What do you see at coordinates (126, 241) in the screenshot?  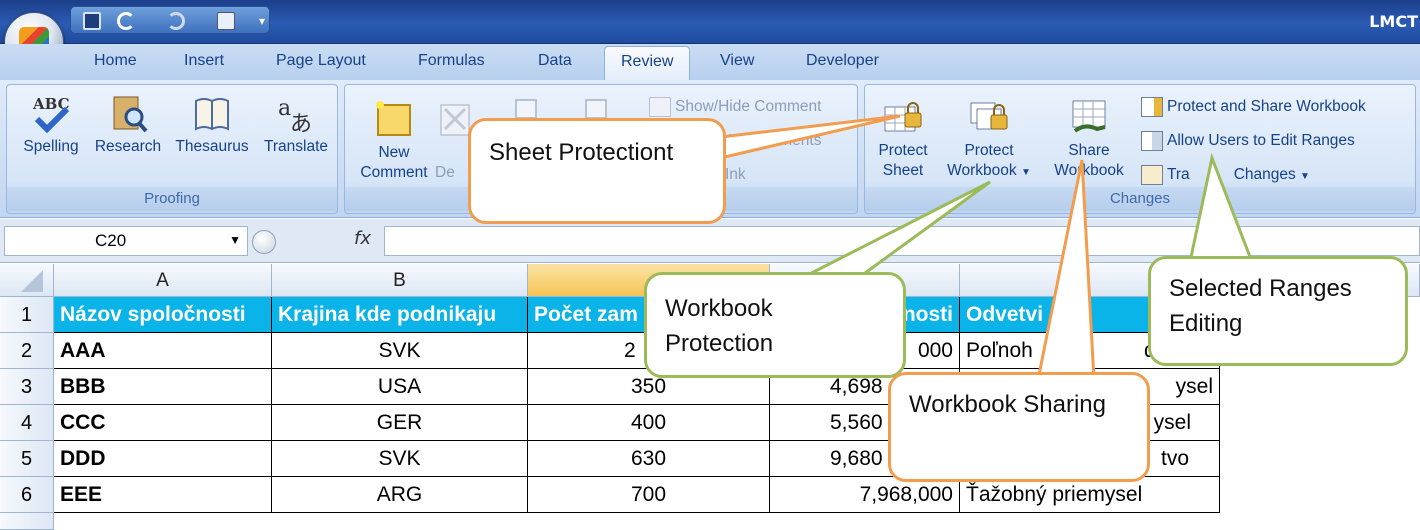 I see `name-box: C20 ▼` at bounding box center [126, 241].